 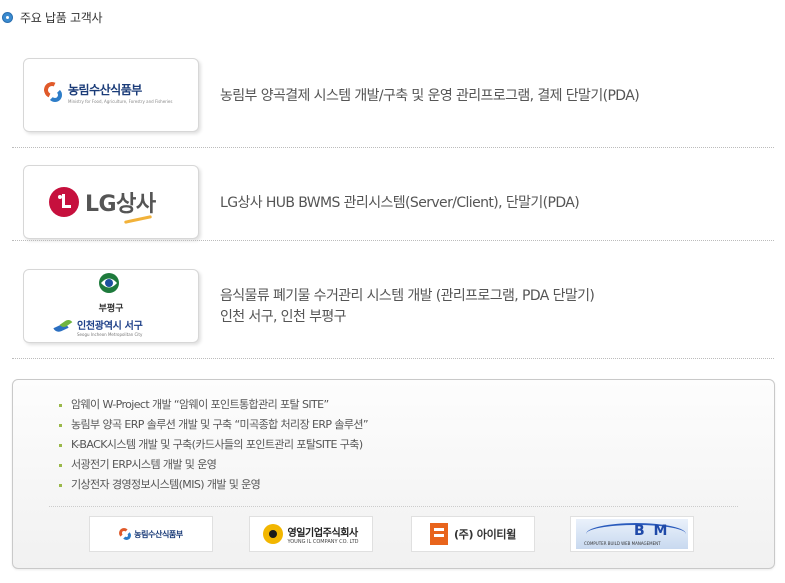 I want to click on lg-face-icon, so click(x=64, y=202).